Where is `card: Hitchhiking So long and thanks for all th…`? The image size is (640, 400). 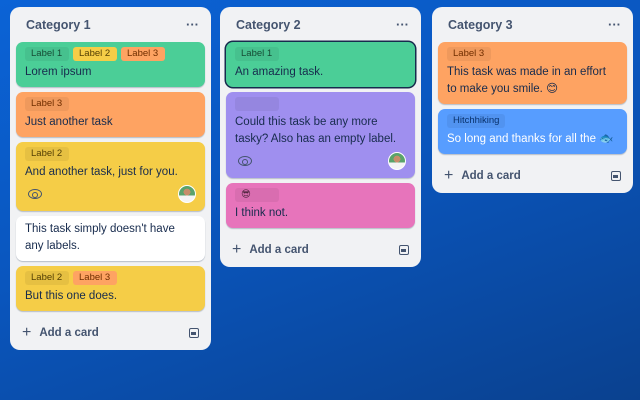
card: Hitchhiking So long and thanks for all th… is located at coordinates (532, 131).